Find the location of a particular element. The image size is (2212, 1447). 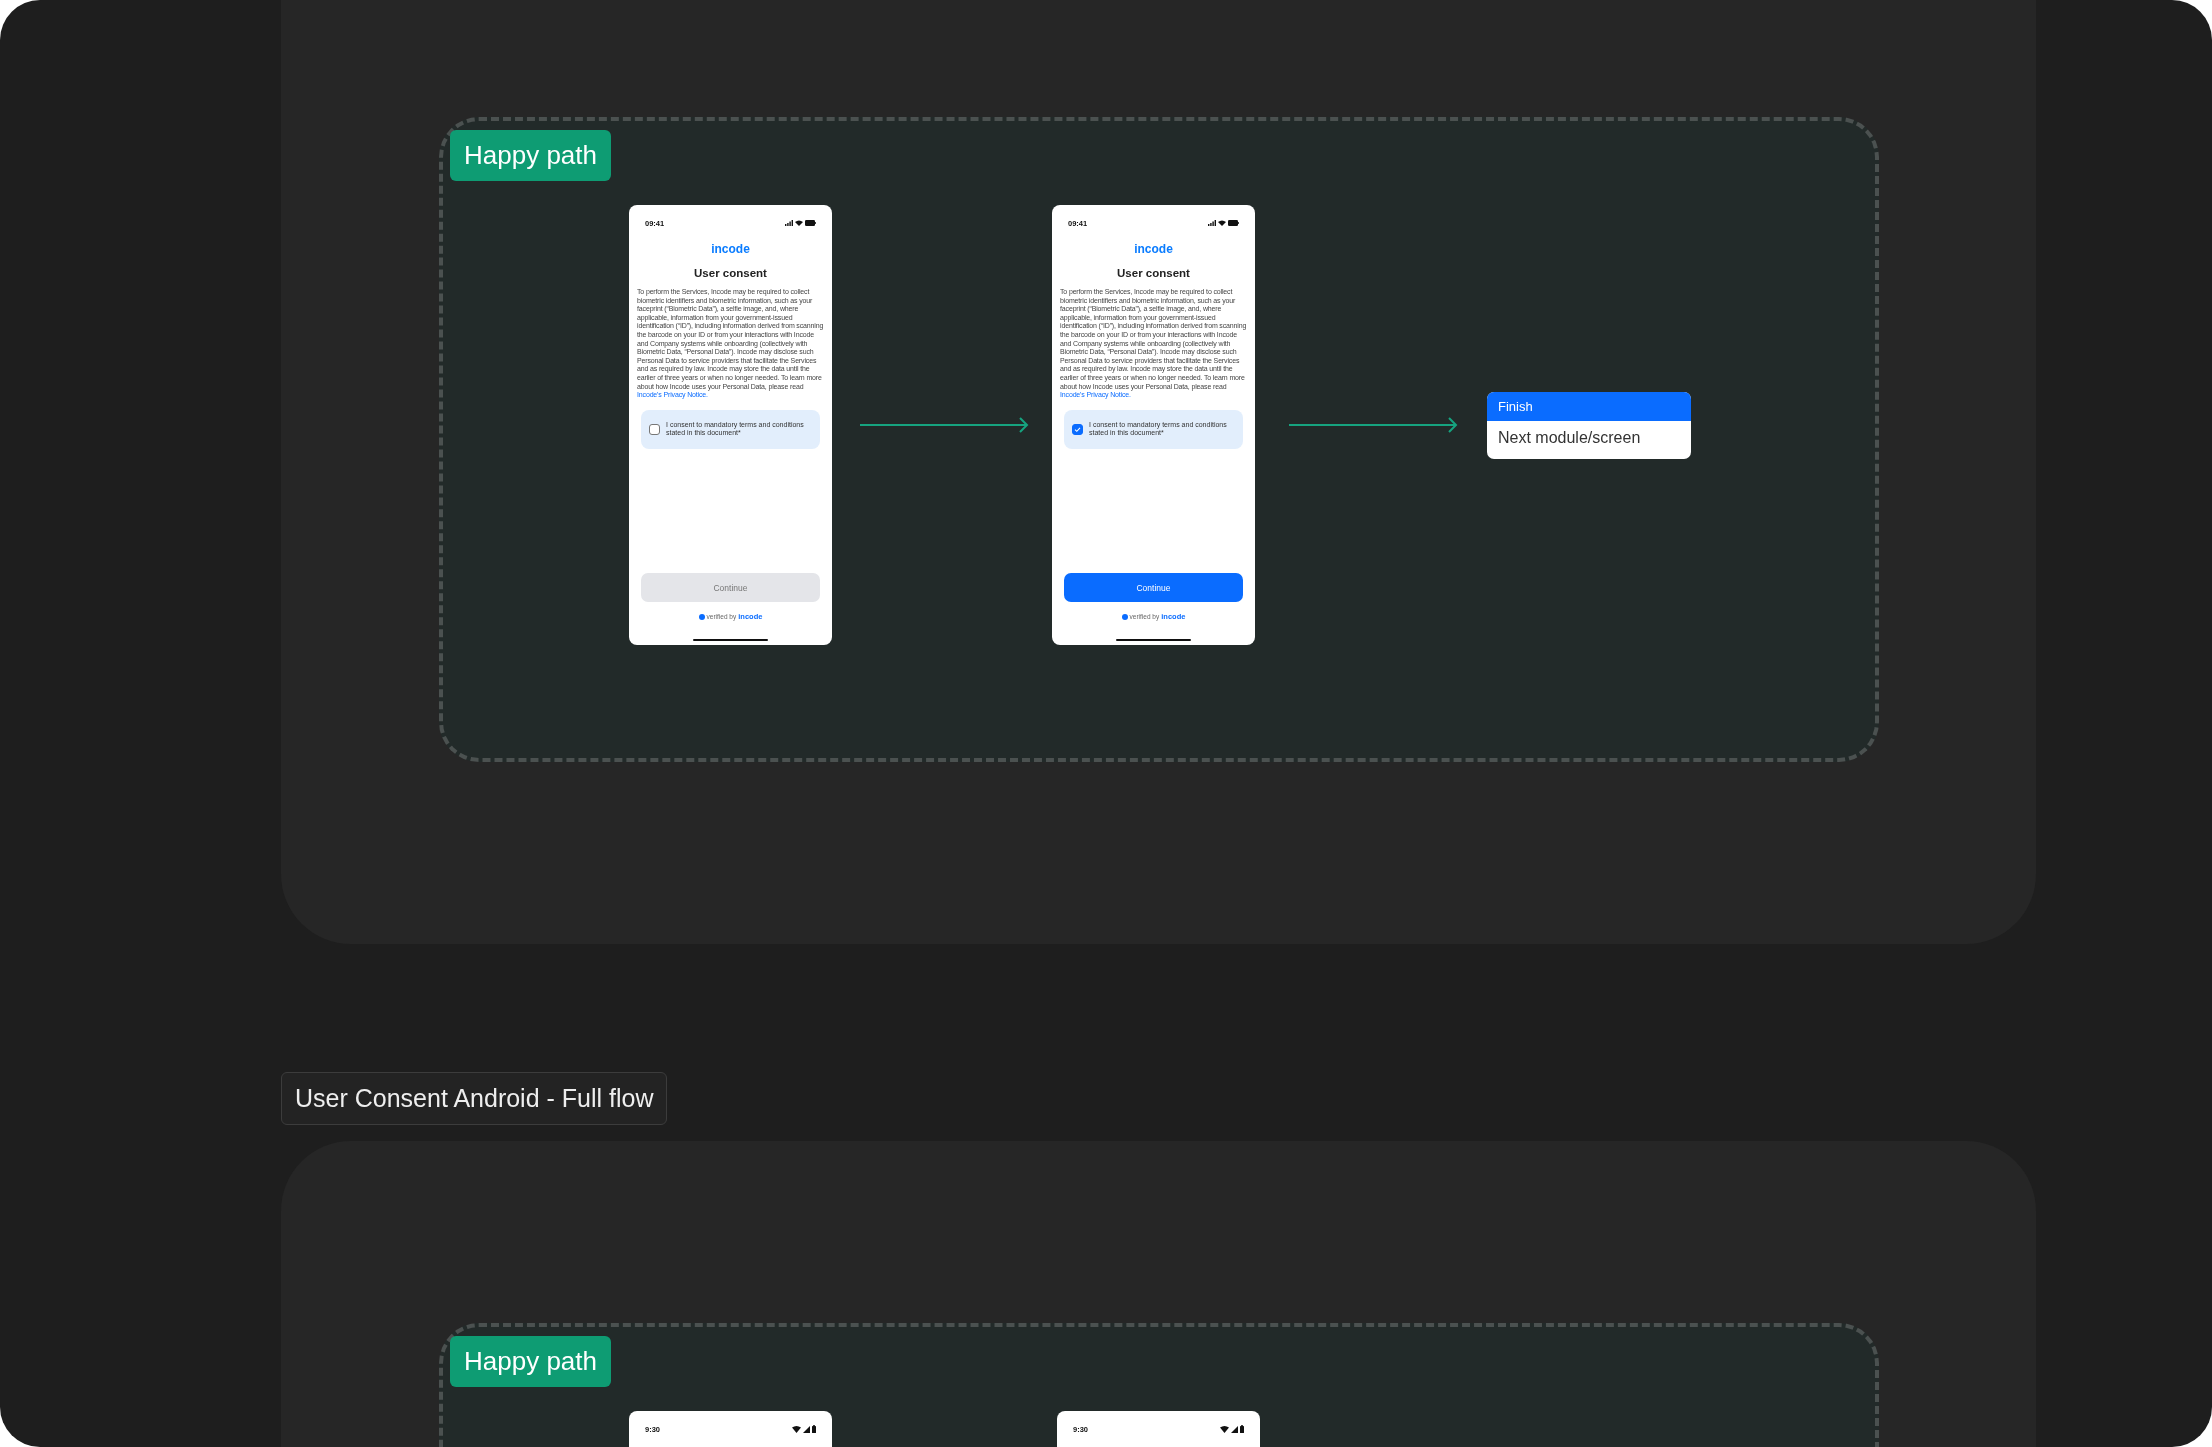

continue-button: Continue is located at coordinates (1153, 587).